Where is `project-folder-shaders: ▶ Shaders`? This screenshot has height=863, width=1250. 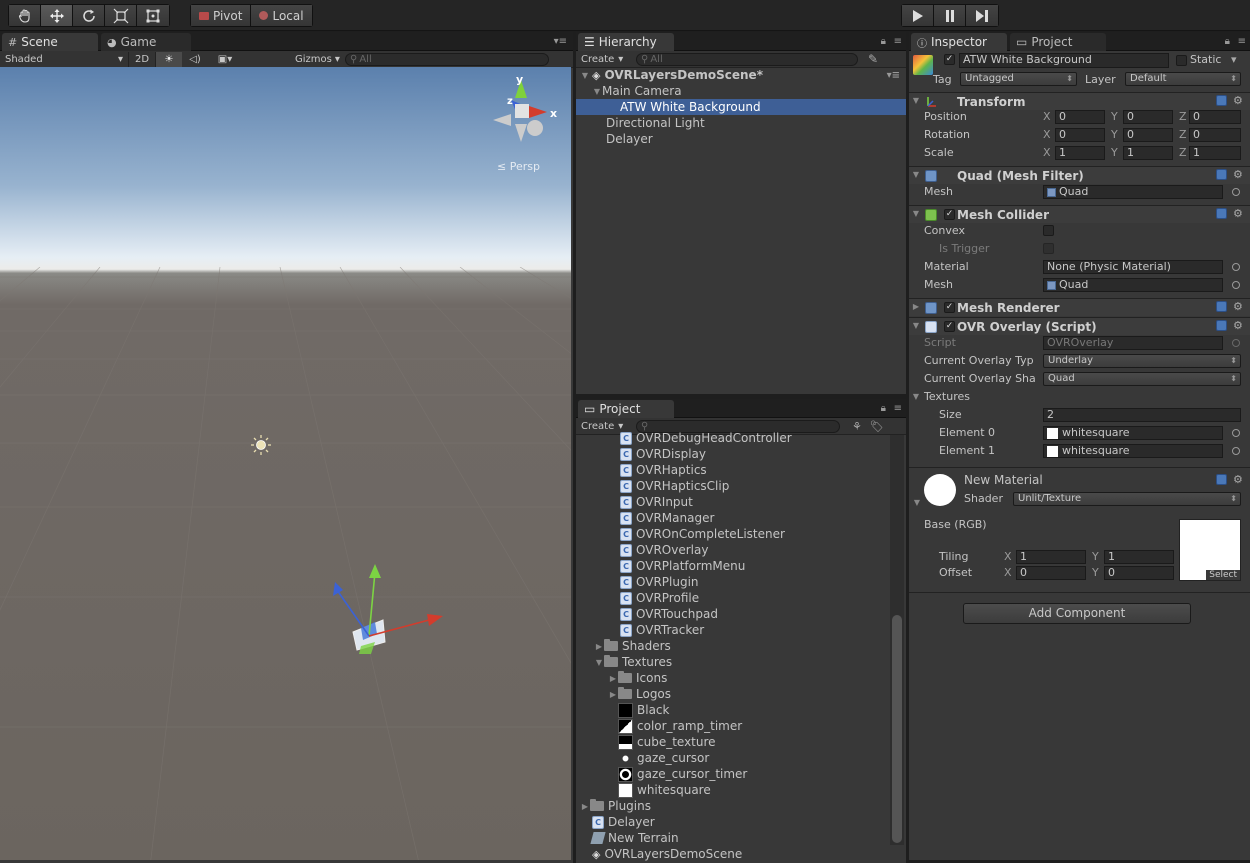
project-folder-shaders: ▶ Shaders is located at coordinates (741, 646).